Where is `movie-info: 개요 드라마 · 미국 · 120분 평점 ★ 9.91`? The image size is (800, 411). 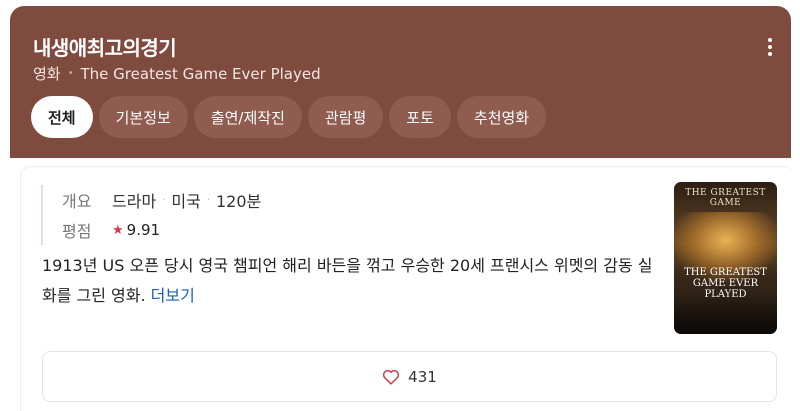
movie-info: 개요 드라마 · 미국 · 120분 평점 ★ 9.91 is located at coordinates (221, 215).